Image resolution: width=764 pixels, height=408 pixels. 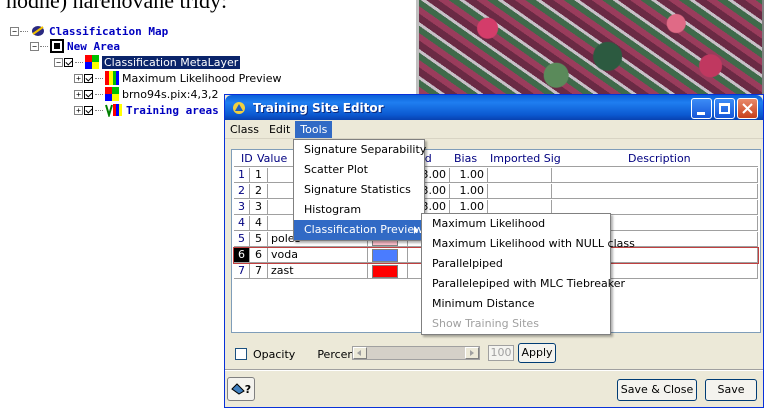 I want to click on cell-value: 6, so click(x=259, y=255).